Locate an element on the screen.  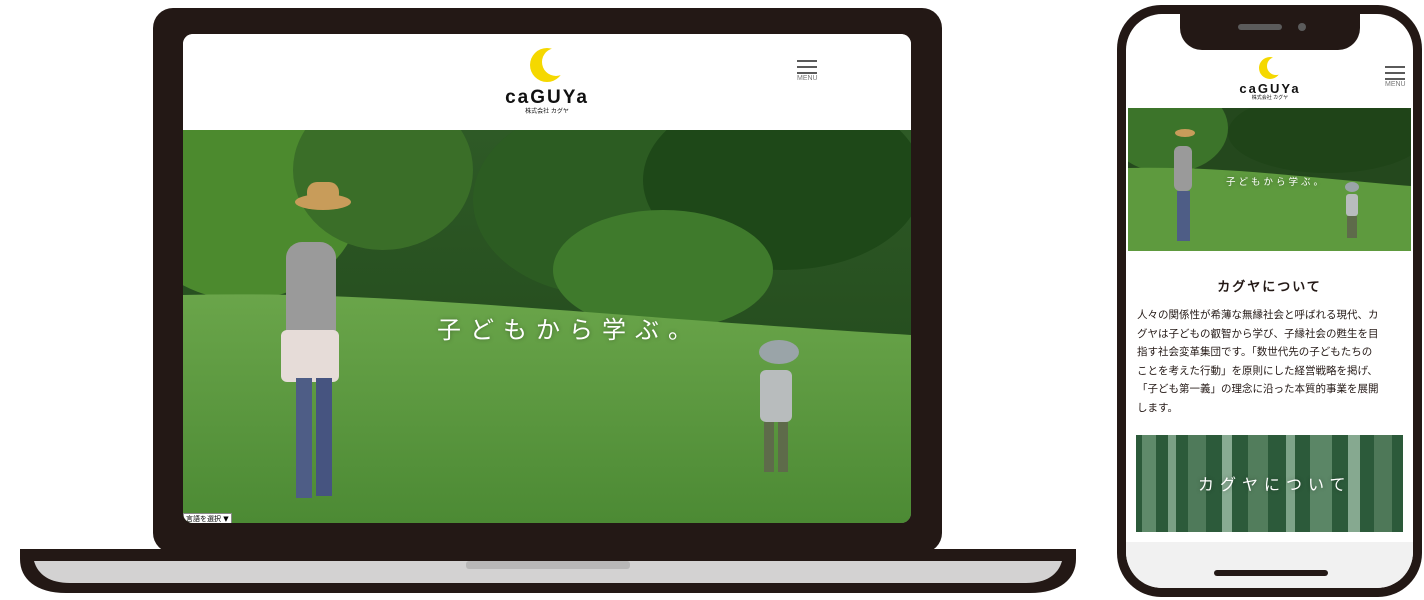
menu-button: MENU is located at coordinates (807, 71).